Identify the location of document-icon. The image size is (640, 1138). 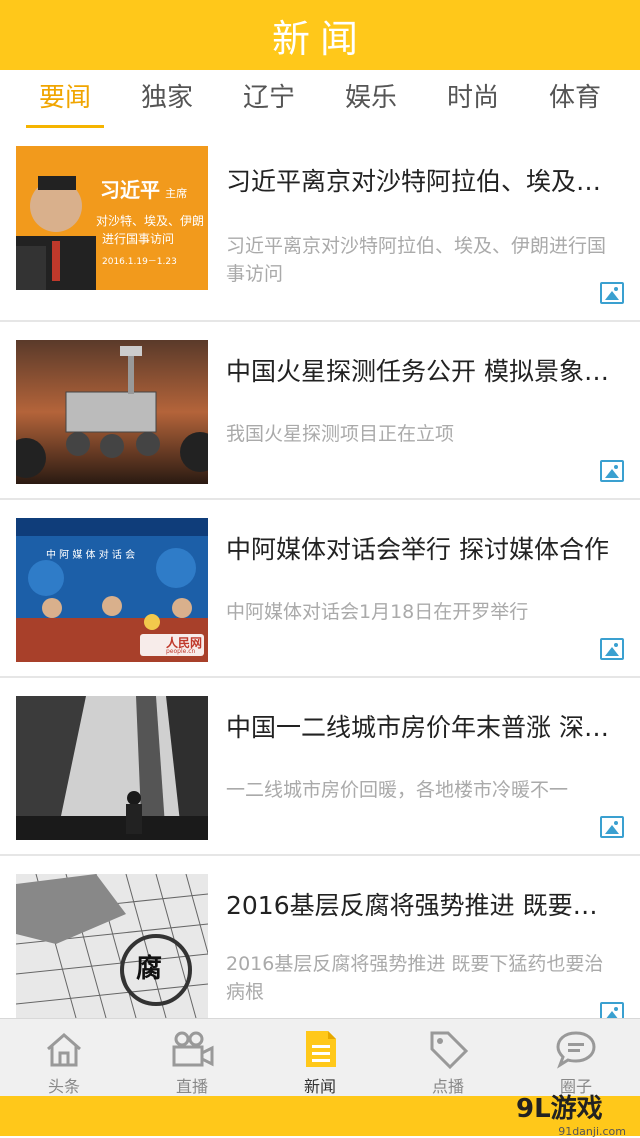
(320, 1049).